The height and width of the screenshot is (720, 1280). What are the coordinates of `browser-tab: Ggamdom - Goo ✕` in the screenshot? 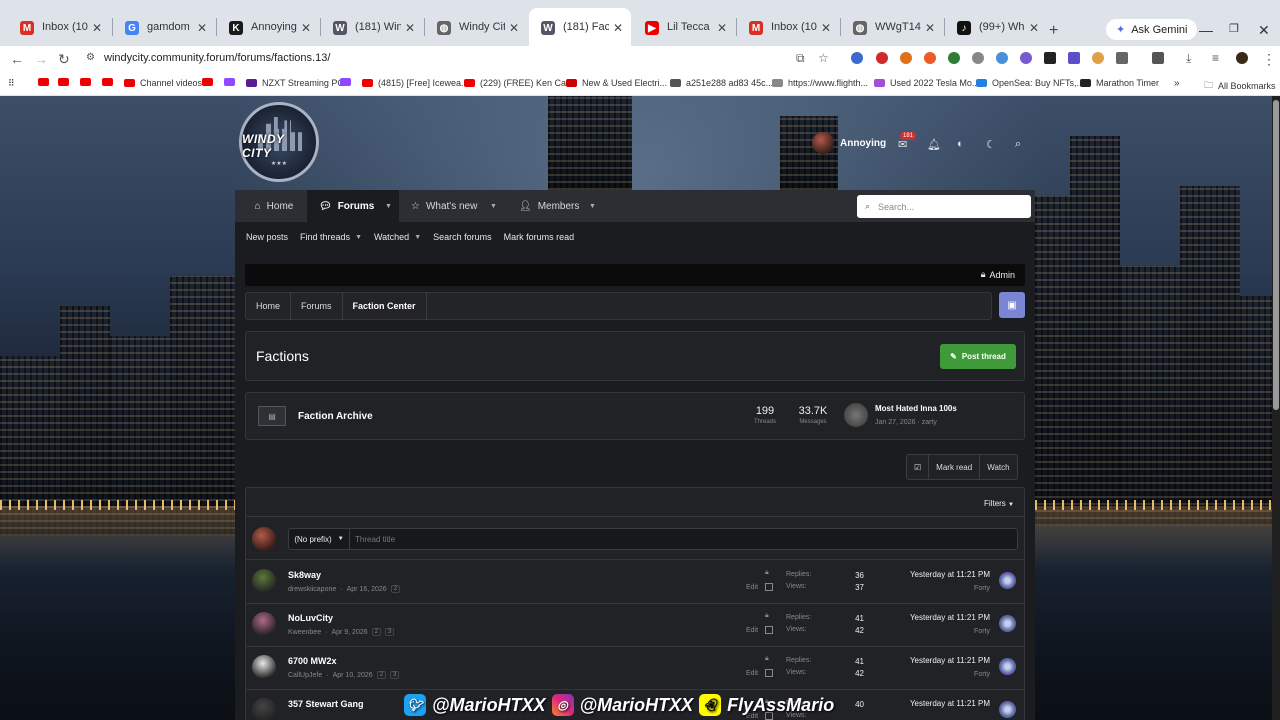 It's located at (164, 27).